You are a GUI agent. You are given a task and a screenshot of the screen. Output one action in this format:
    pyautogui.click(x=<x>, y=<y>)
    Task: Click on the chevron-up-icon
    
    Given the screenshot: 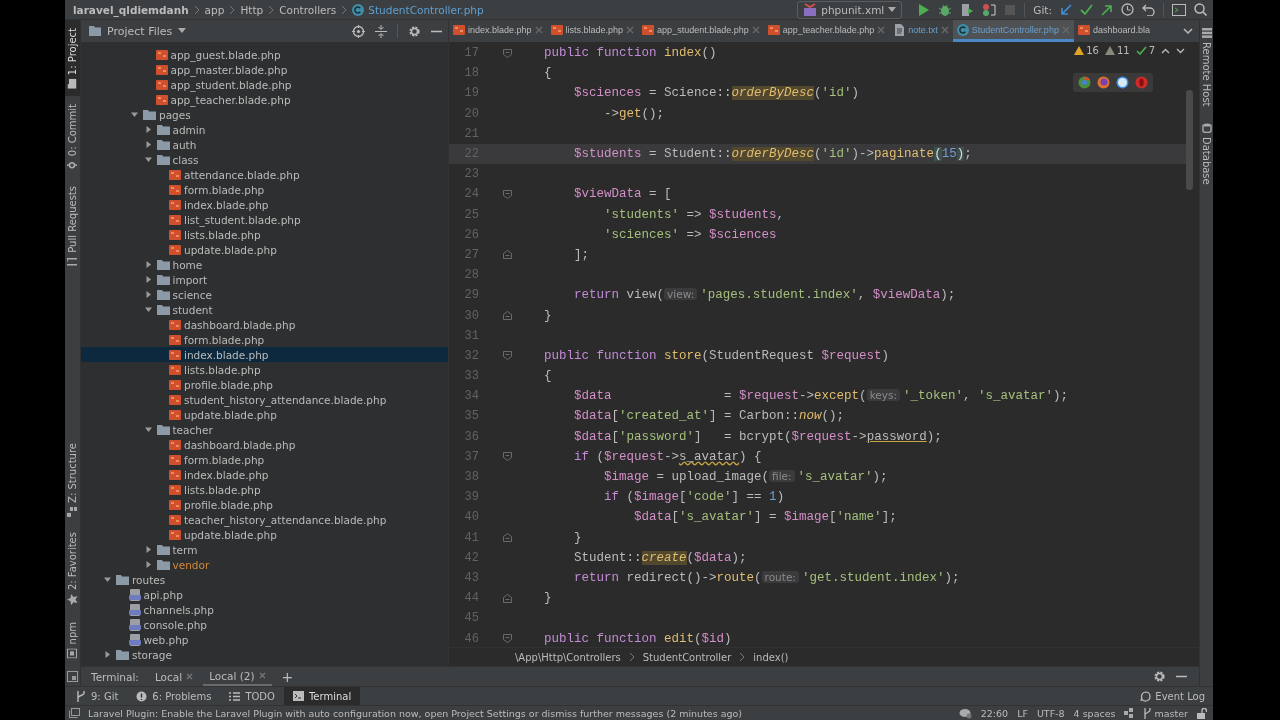 What is the action you would take?
    pyautogui.click(x=1165, y=50)
    